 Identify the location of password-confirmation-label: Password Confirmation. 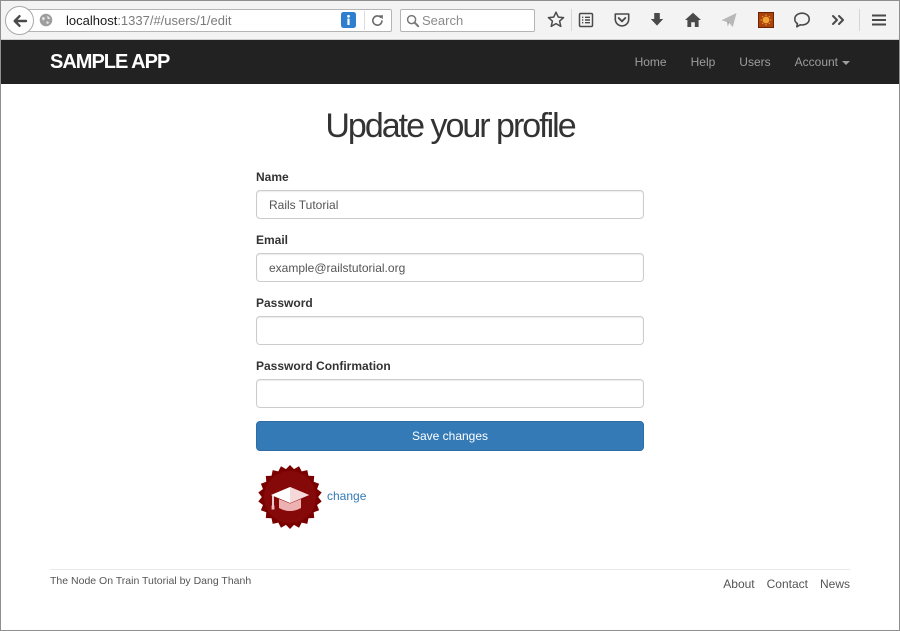
(323, 366).